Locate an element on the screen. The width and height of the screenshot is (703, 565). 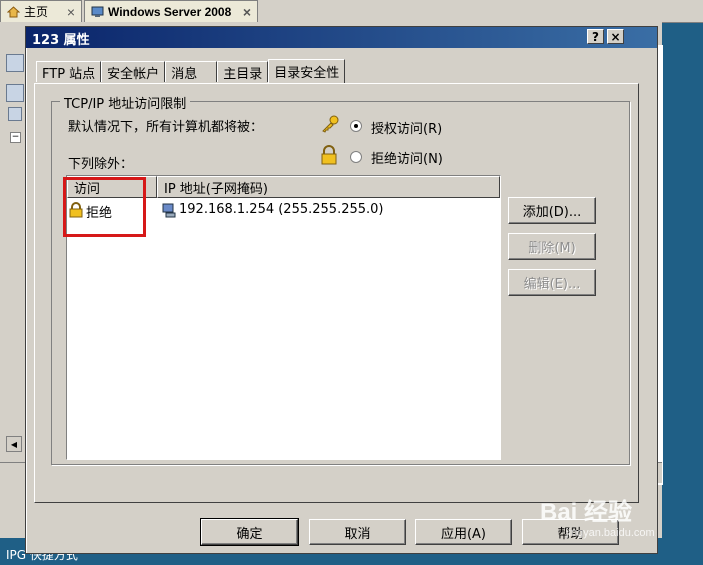
browser-tab-bar: 主页 × Windows Server 2008 × is located at coordinates (351, 11).